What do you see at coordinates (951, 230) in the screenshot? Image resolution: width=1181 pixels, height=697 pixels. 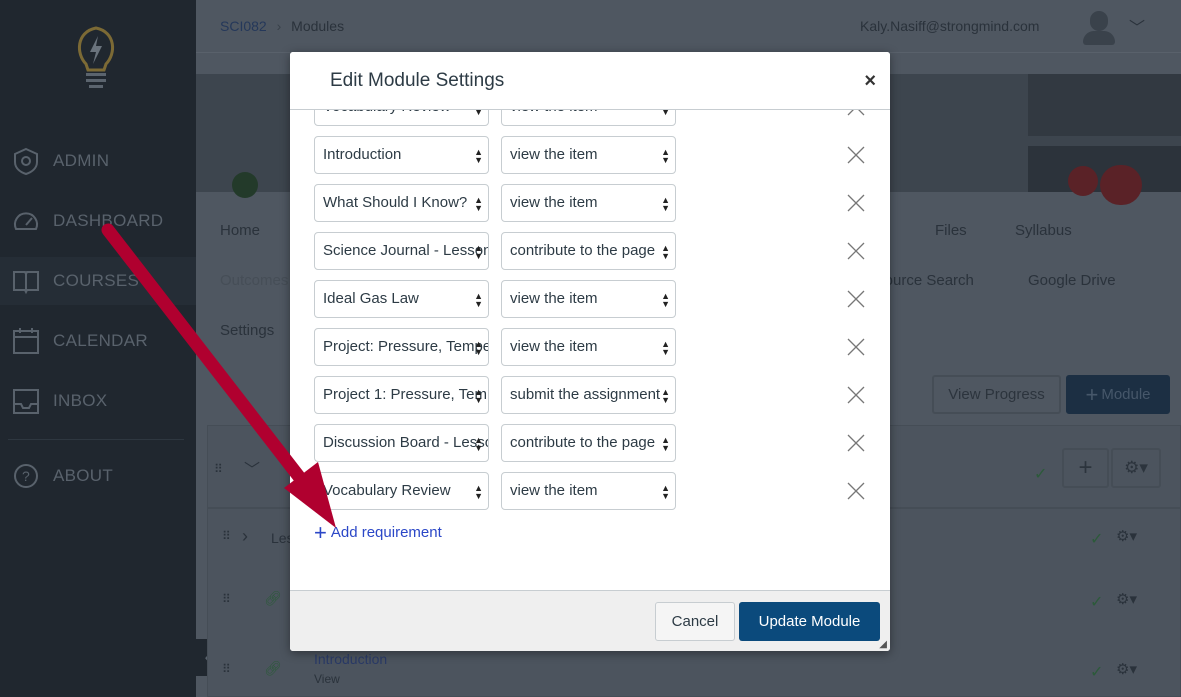 I see `nav-files: Files` at bounding box center [951, 230].